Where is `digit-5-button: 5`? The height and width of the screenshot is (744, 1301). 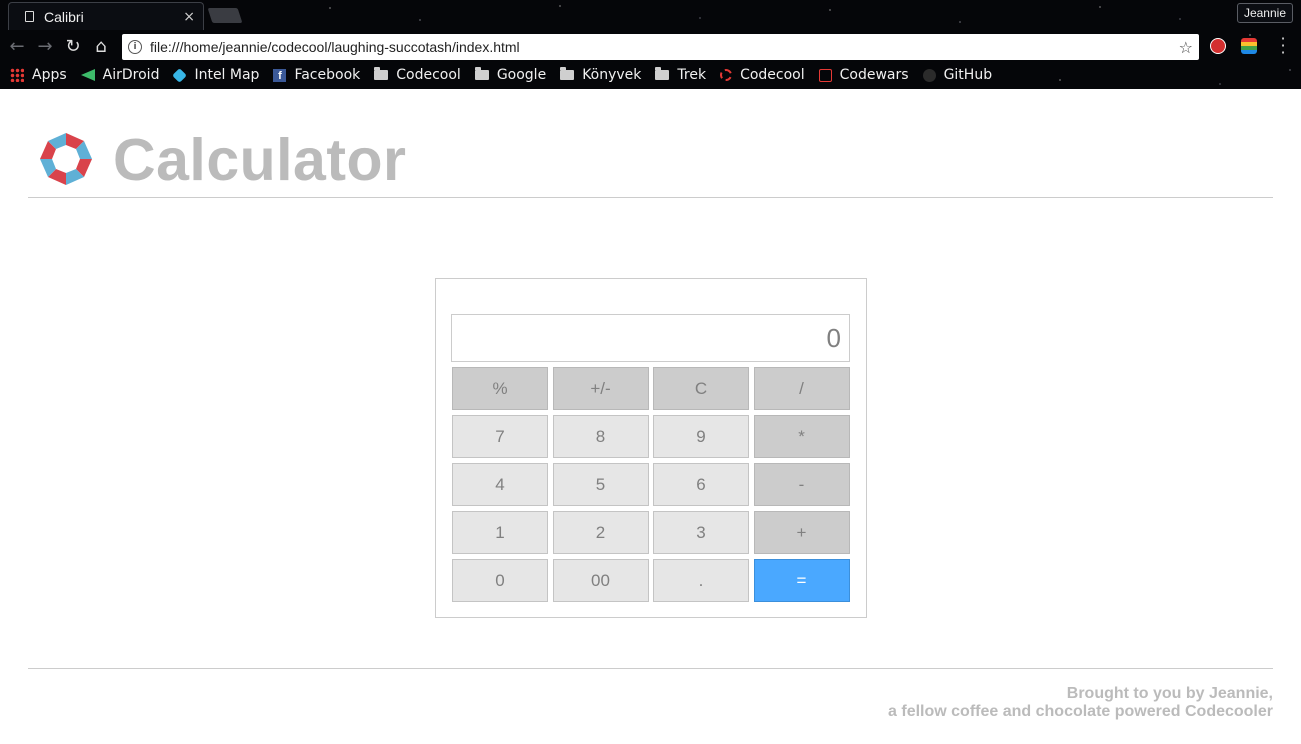 digit-5-button: 5 is located at coordinates (600, 484).